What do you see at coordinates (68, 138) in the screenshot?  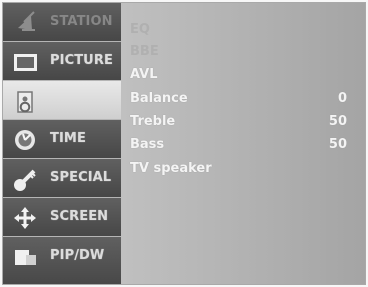 I see `sidebar-item-label: TIME` at bounding box center [68, 138].